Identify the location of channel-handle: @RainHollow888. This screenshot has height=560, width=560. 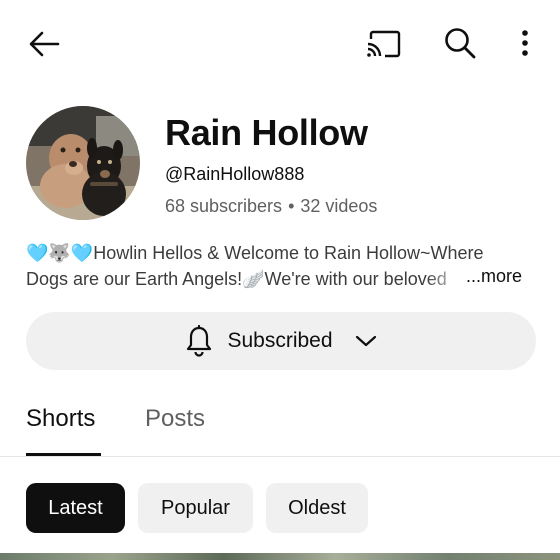
(235, 174).